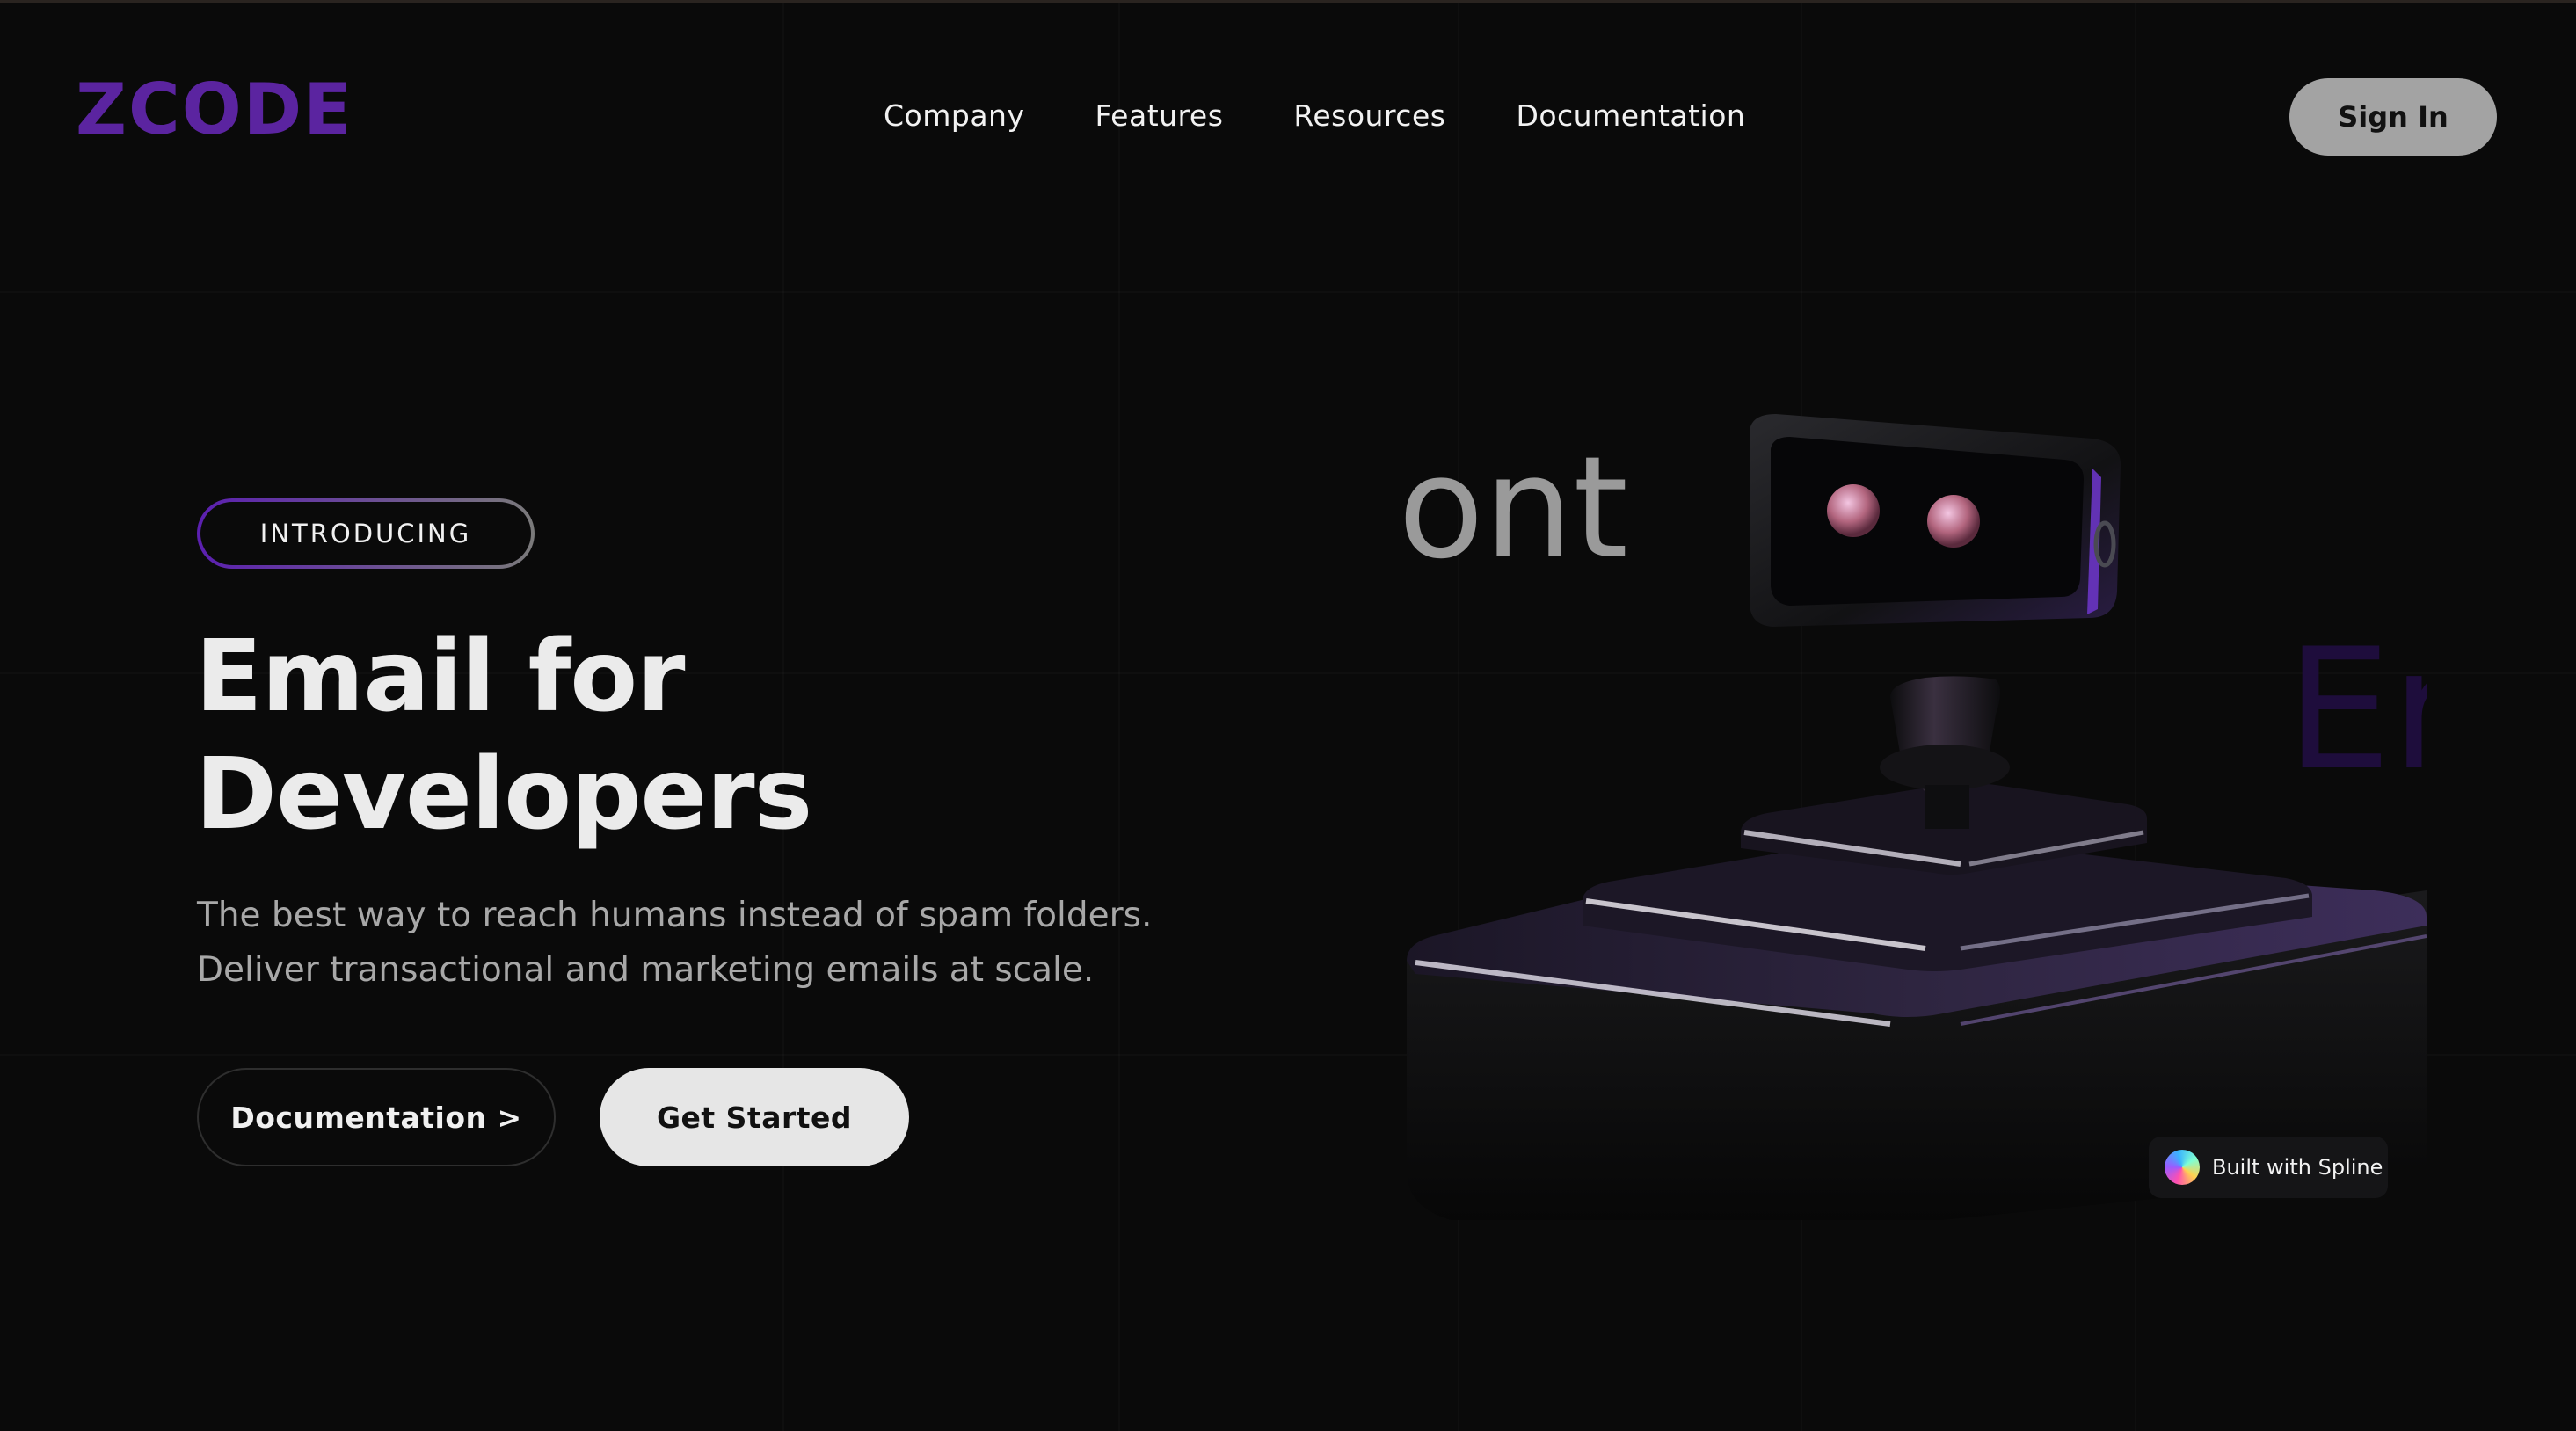 The height and width of the screenshot is (1431, 2576). Describe the element at coordinates (1945, 767) in the screenshot. I see `robot-neck-ring` at that location.